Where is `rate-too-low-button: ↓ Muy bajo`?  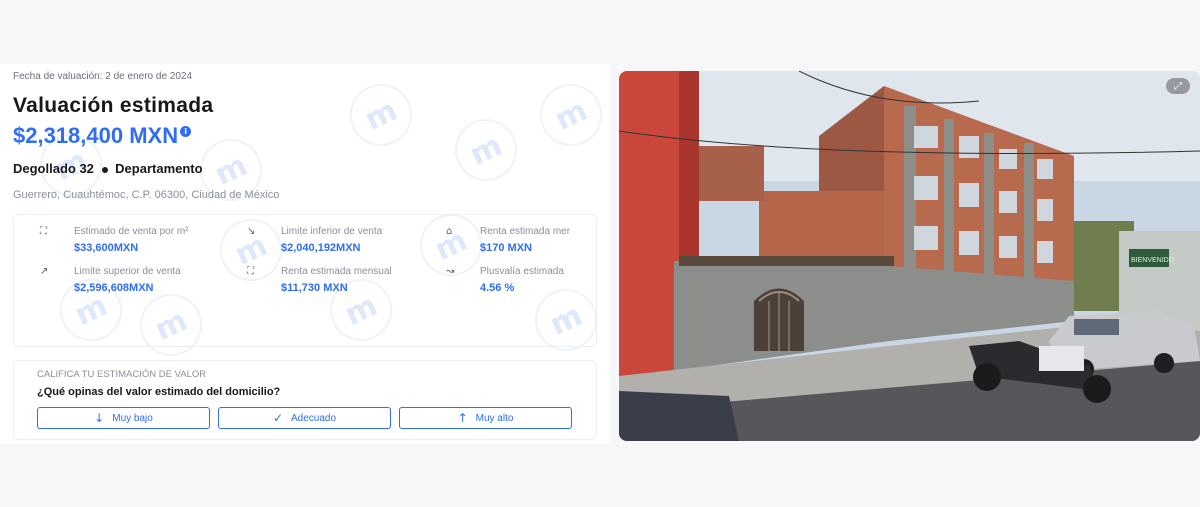 rate-too-low-button: ↓ Muy bajo is located at coordinates (123, 418).